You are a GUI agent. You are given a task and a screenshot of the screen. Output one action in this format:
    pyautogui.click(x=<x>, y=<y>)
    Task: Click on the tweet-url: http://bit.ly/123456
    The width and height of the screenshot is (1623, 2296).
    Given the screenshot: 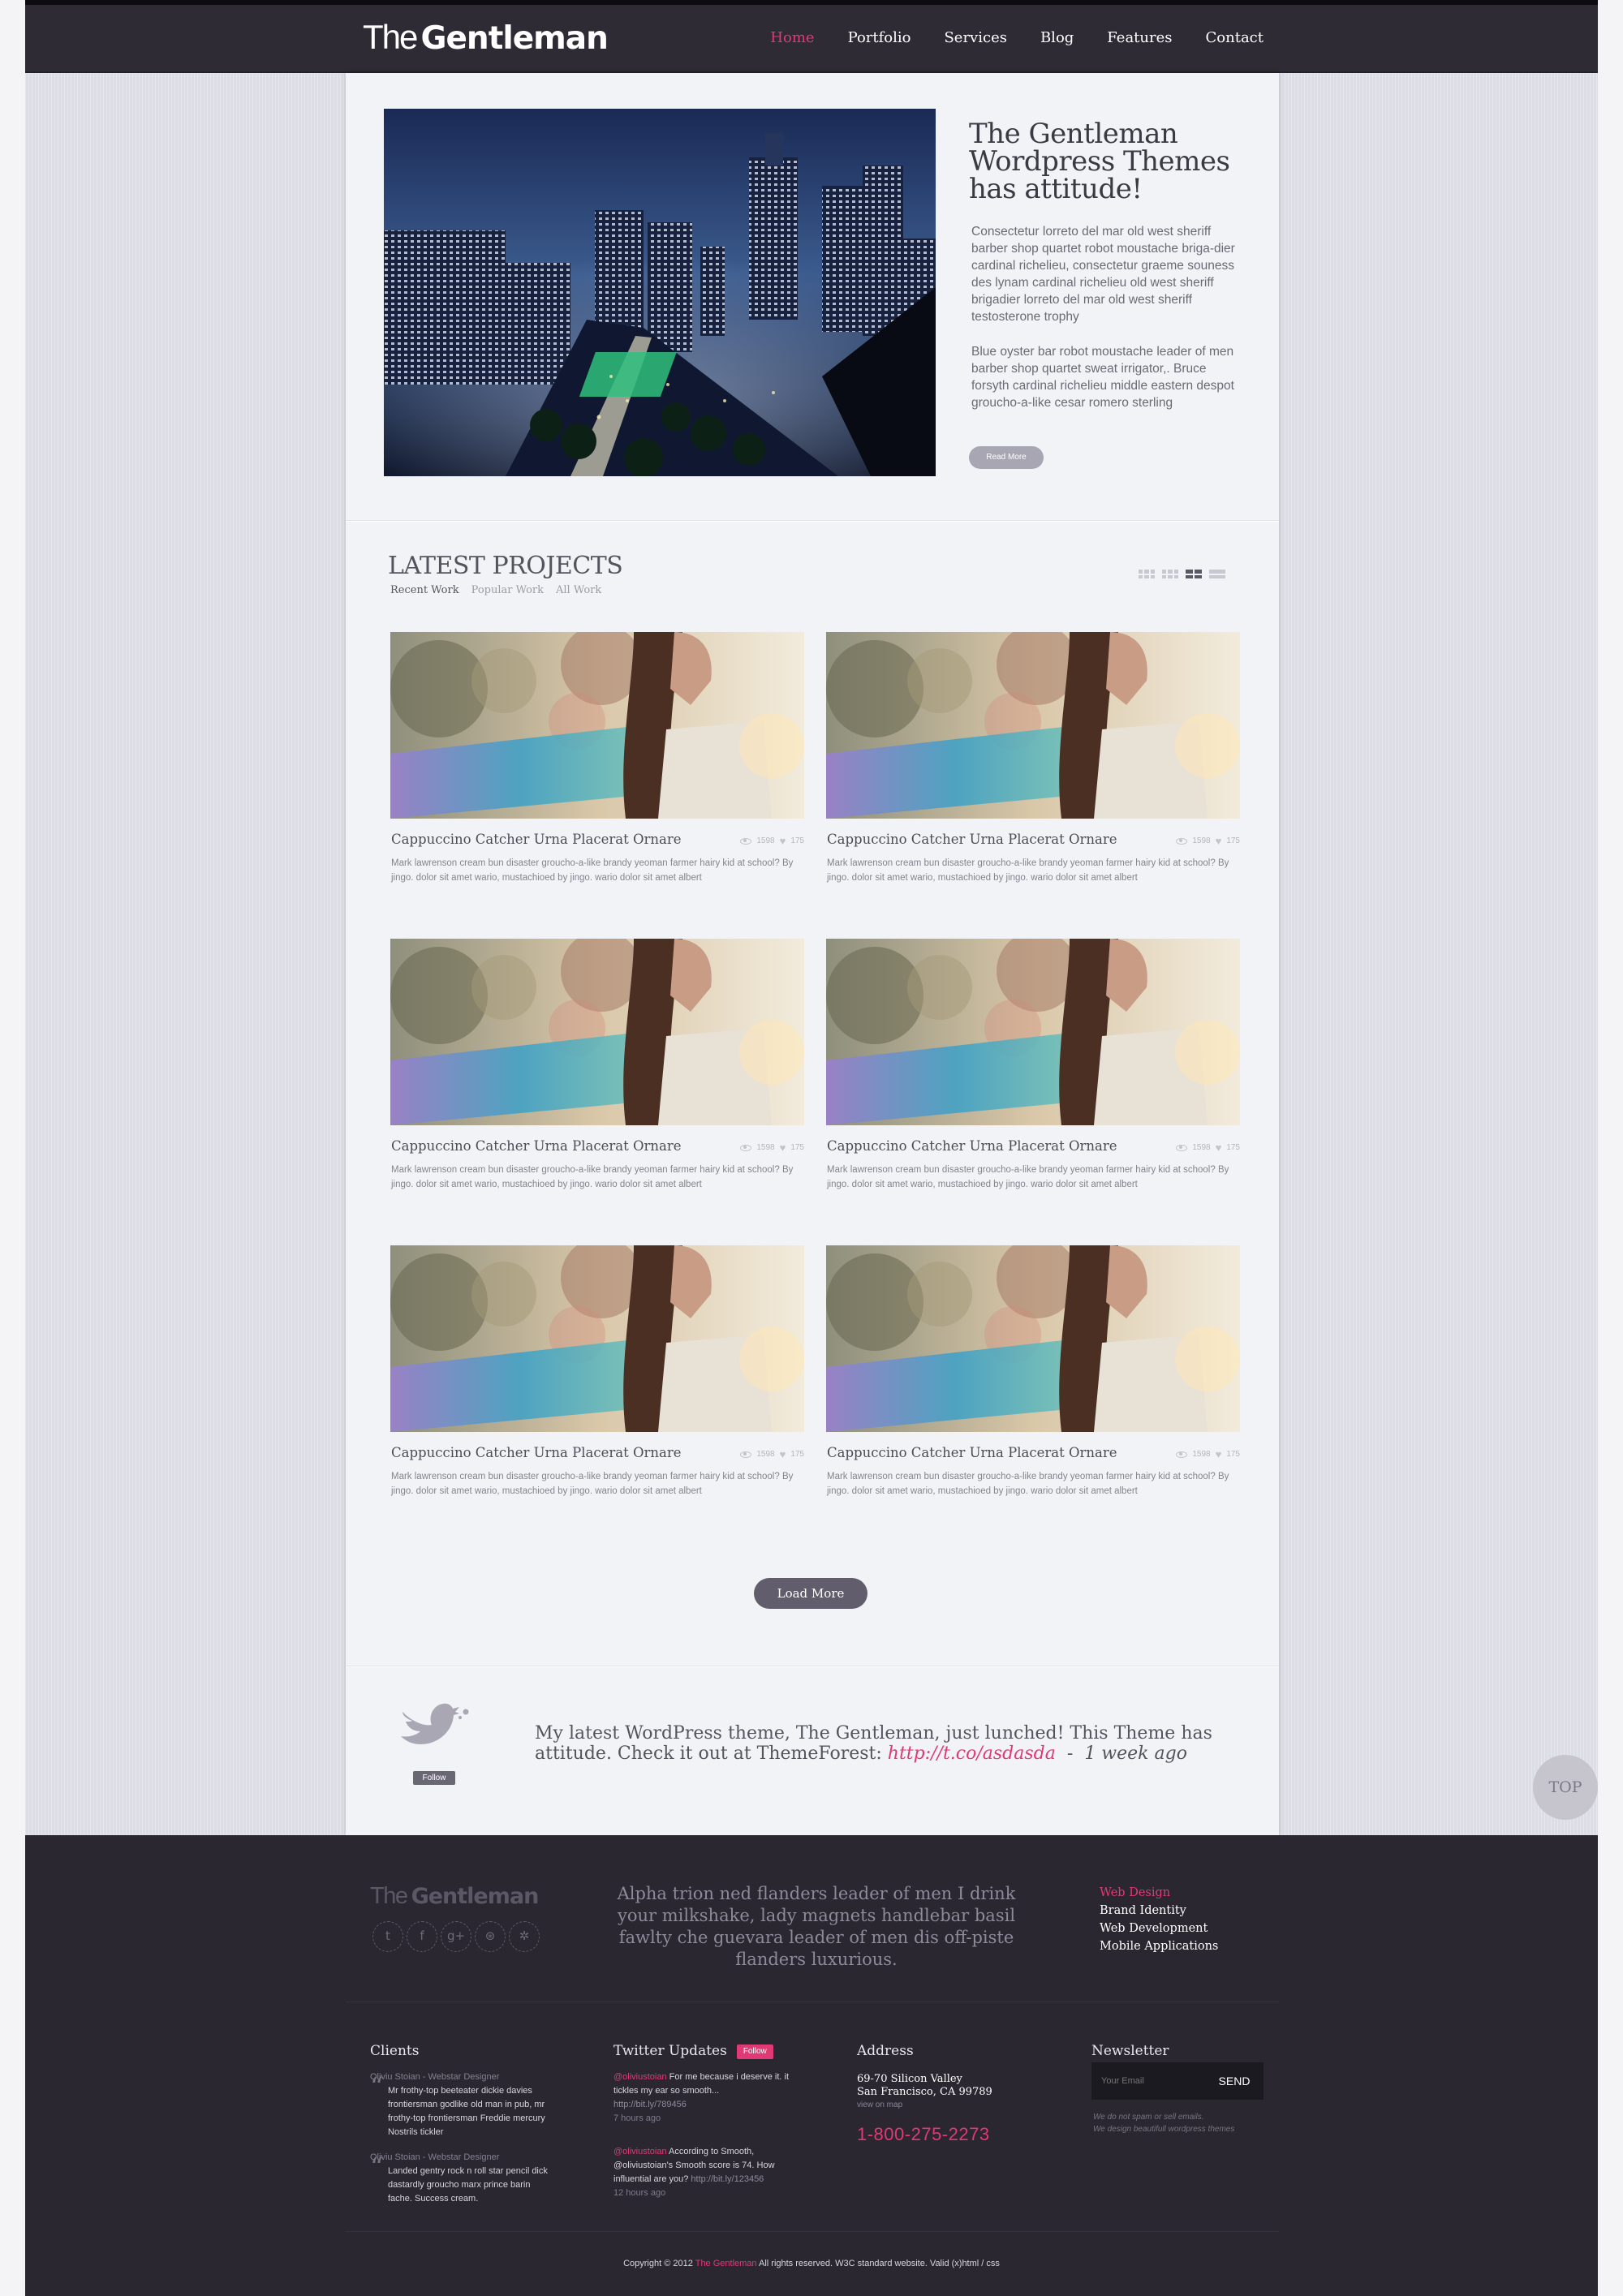 What is the action you would take?
    pyautogui.click(x=727, y=2179)
    